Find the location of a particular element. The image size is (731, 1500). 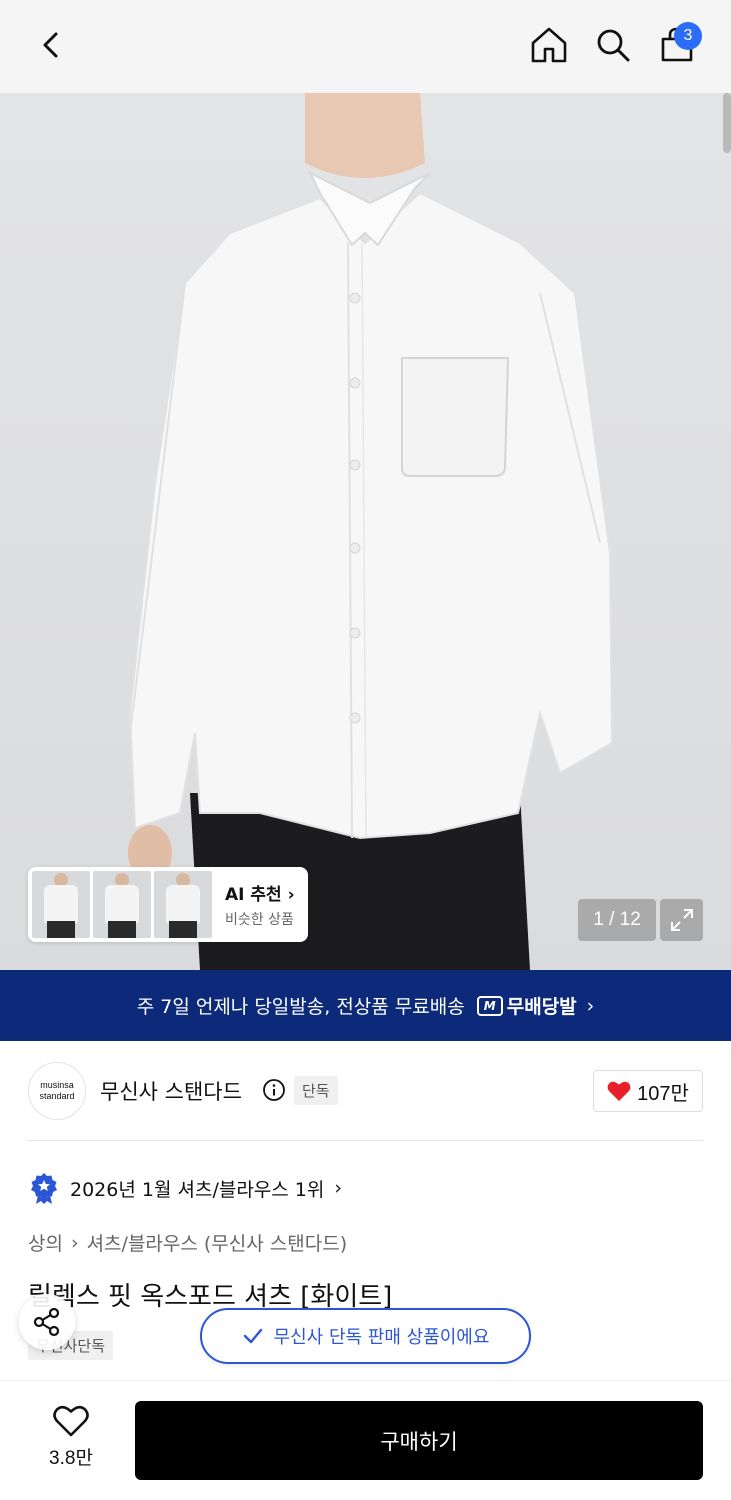

brand-logo-line1: musinsa is located at coordinates (57, 1085).